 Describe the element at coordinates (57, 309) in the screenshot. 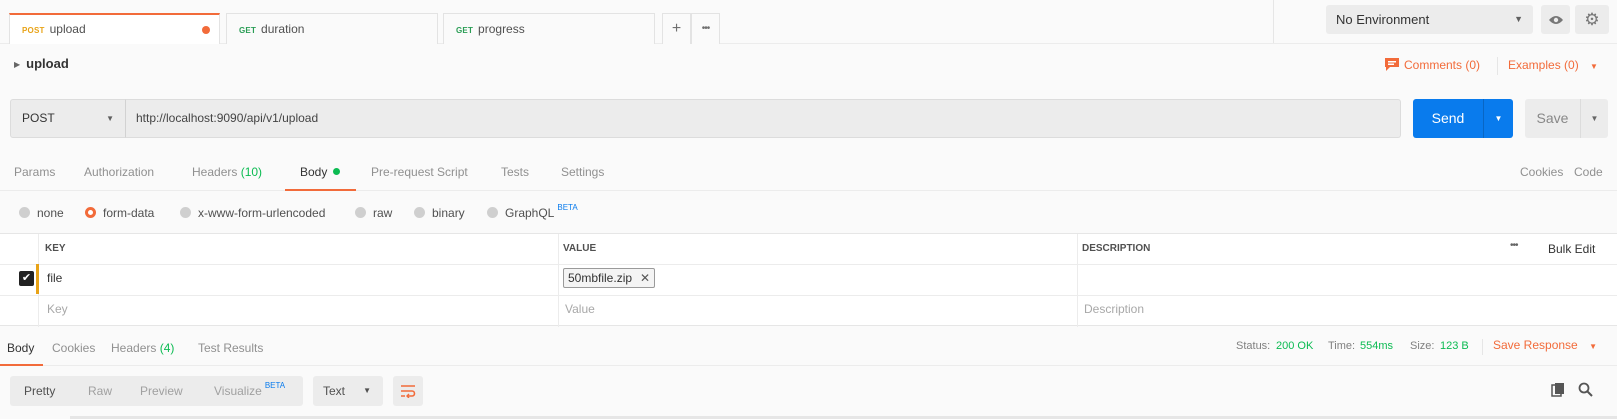

I see `key-field-placeholder: Key` at that location.